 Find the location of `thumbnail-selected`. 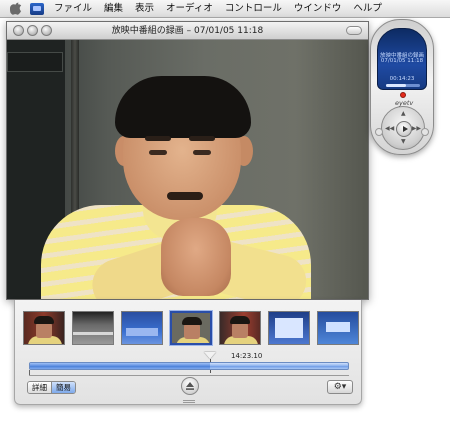

thumbnail-selected is located at coordinates (191, 328).